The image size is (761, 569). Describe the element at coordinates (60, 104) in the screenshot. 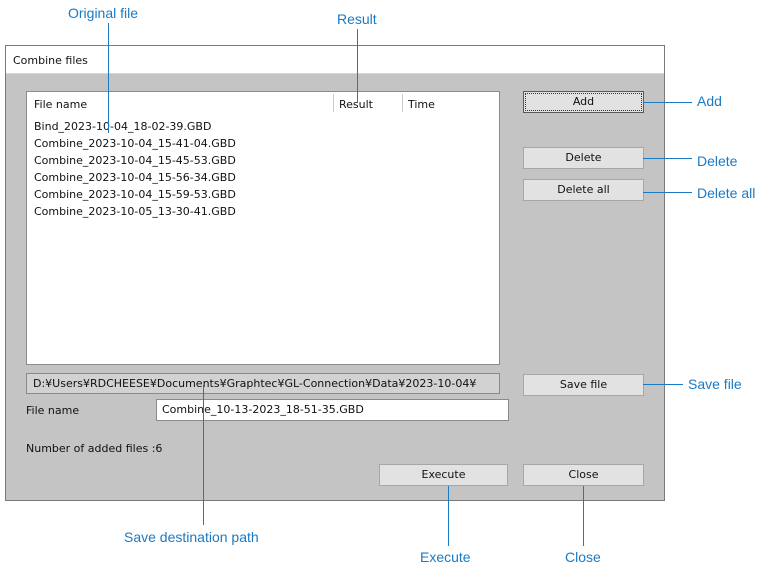

I see `column-header-file-name: File name` at that location.